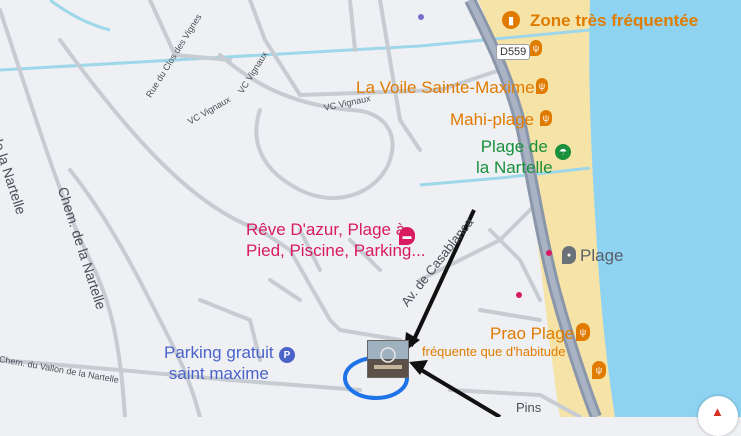  What do you see at coordinates (529, 407) in the screenshot?
I see `road-pins: Pins` at bounding box center [529, 407].